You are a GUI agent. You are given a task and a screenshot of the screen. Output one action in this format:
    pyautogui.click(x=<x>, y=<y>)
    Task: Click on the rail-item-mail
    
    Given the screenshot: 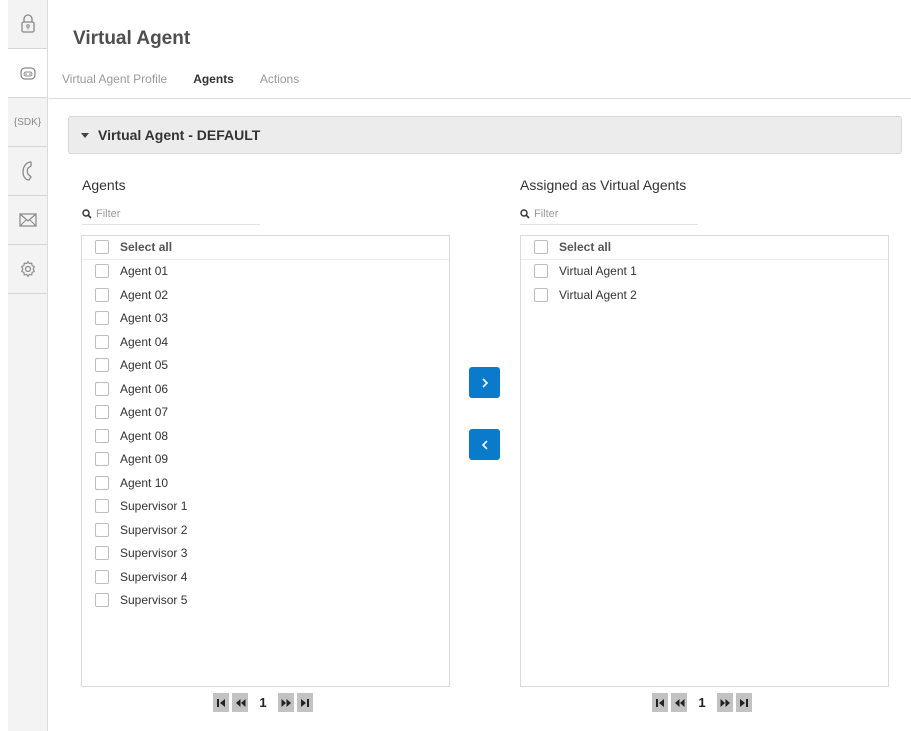 What is the action you would take?
    pyautogui.click(x=27, y=220)
    